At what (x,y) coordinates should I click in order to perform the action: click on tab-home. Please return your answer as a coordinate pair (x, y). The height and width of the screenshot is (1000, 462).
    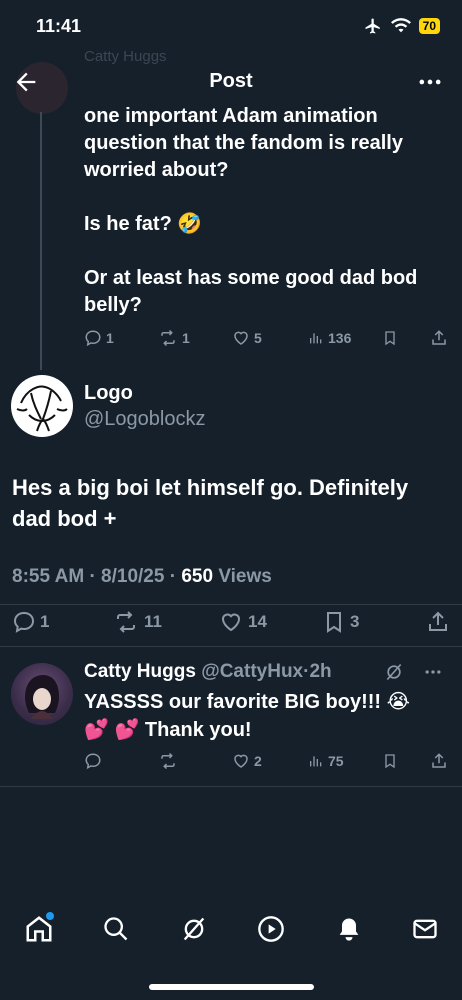
    Looking at the image, I should click on (39, 929).